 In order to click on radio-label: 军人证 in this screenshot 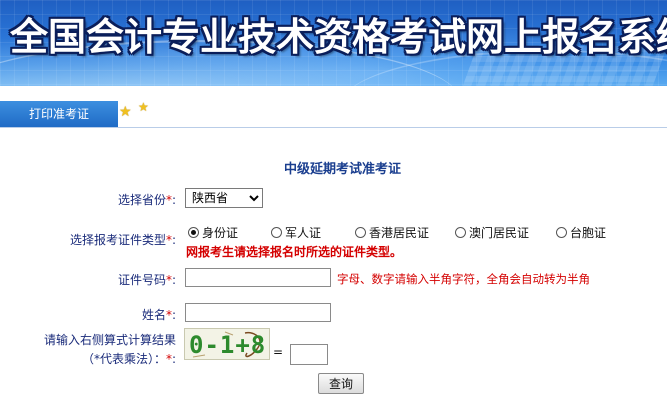, I will do `click(303, 233)`.